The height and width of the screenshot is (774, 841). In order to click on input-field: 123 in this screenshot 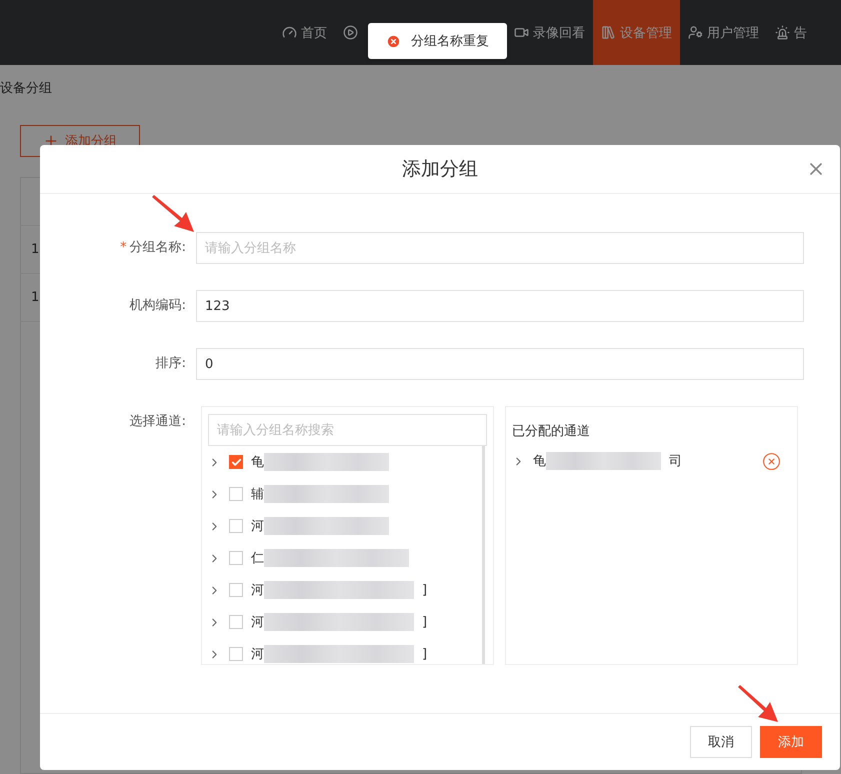, I will do `click(500, 306)`.